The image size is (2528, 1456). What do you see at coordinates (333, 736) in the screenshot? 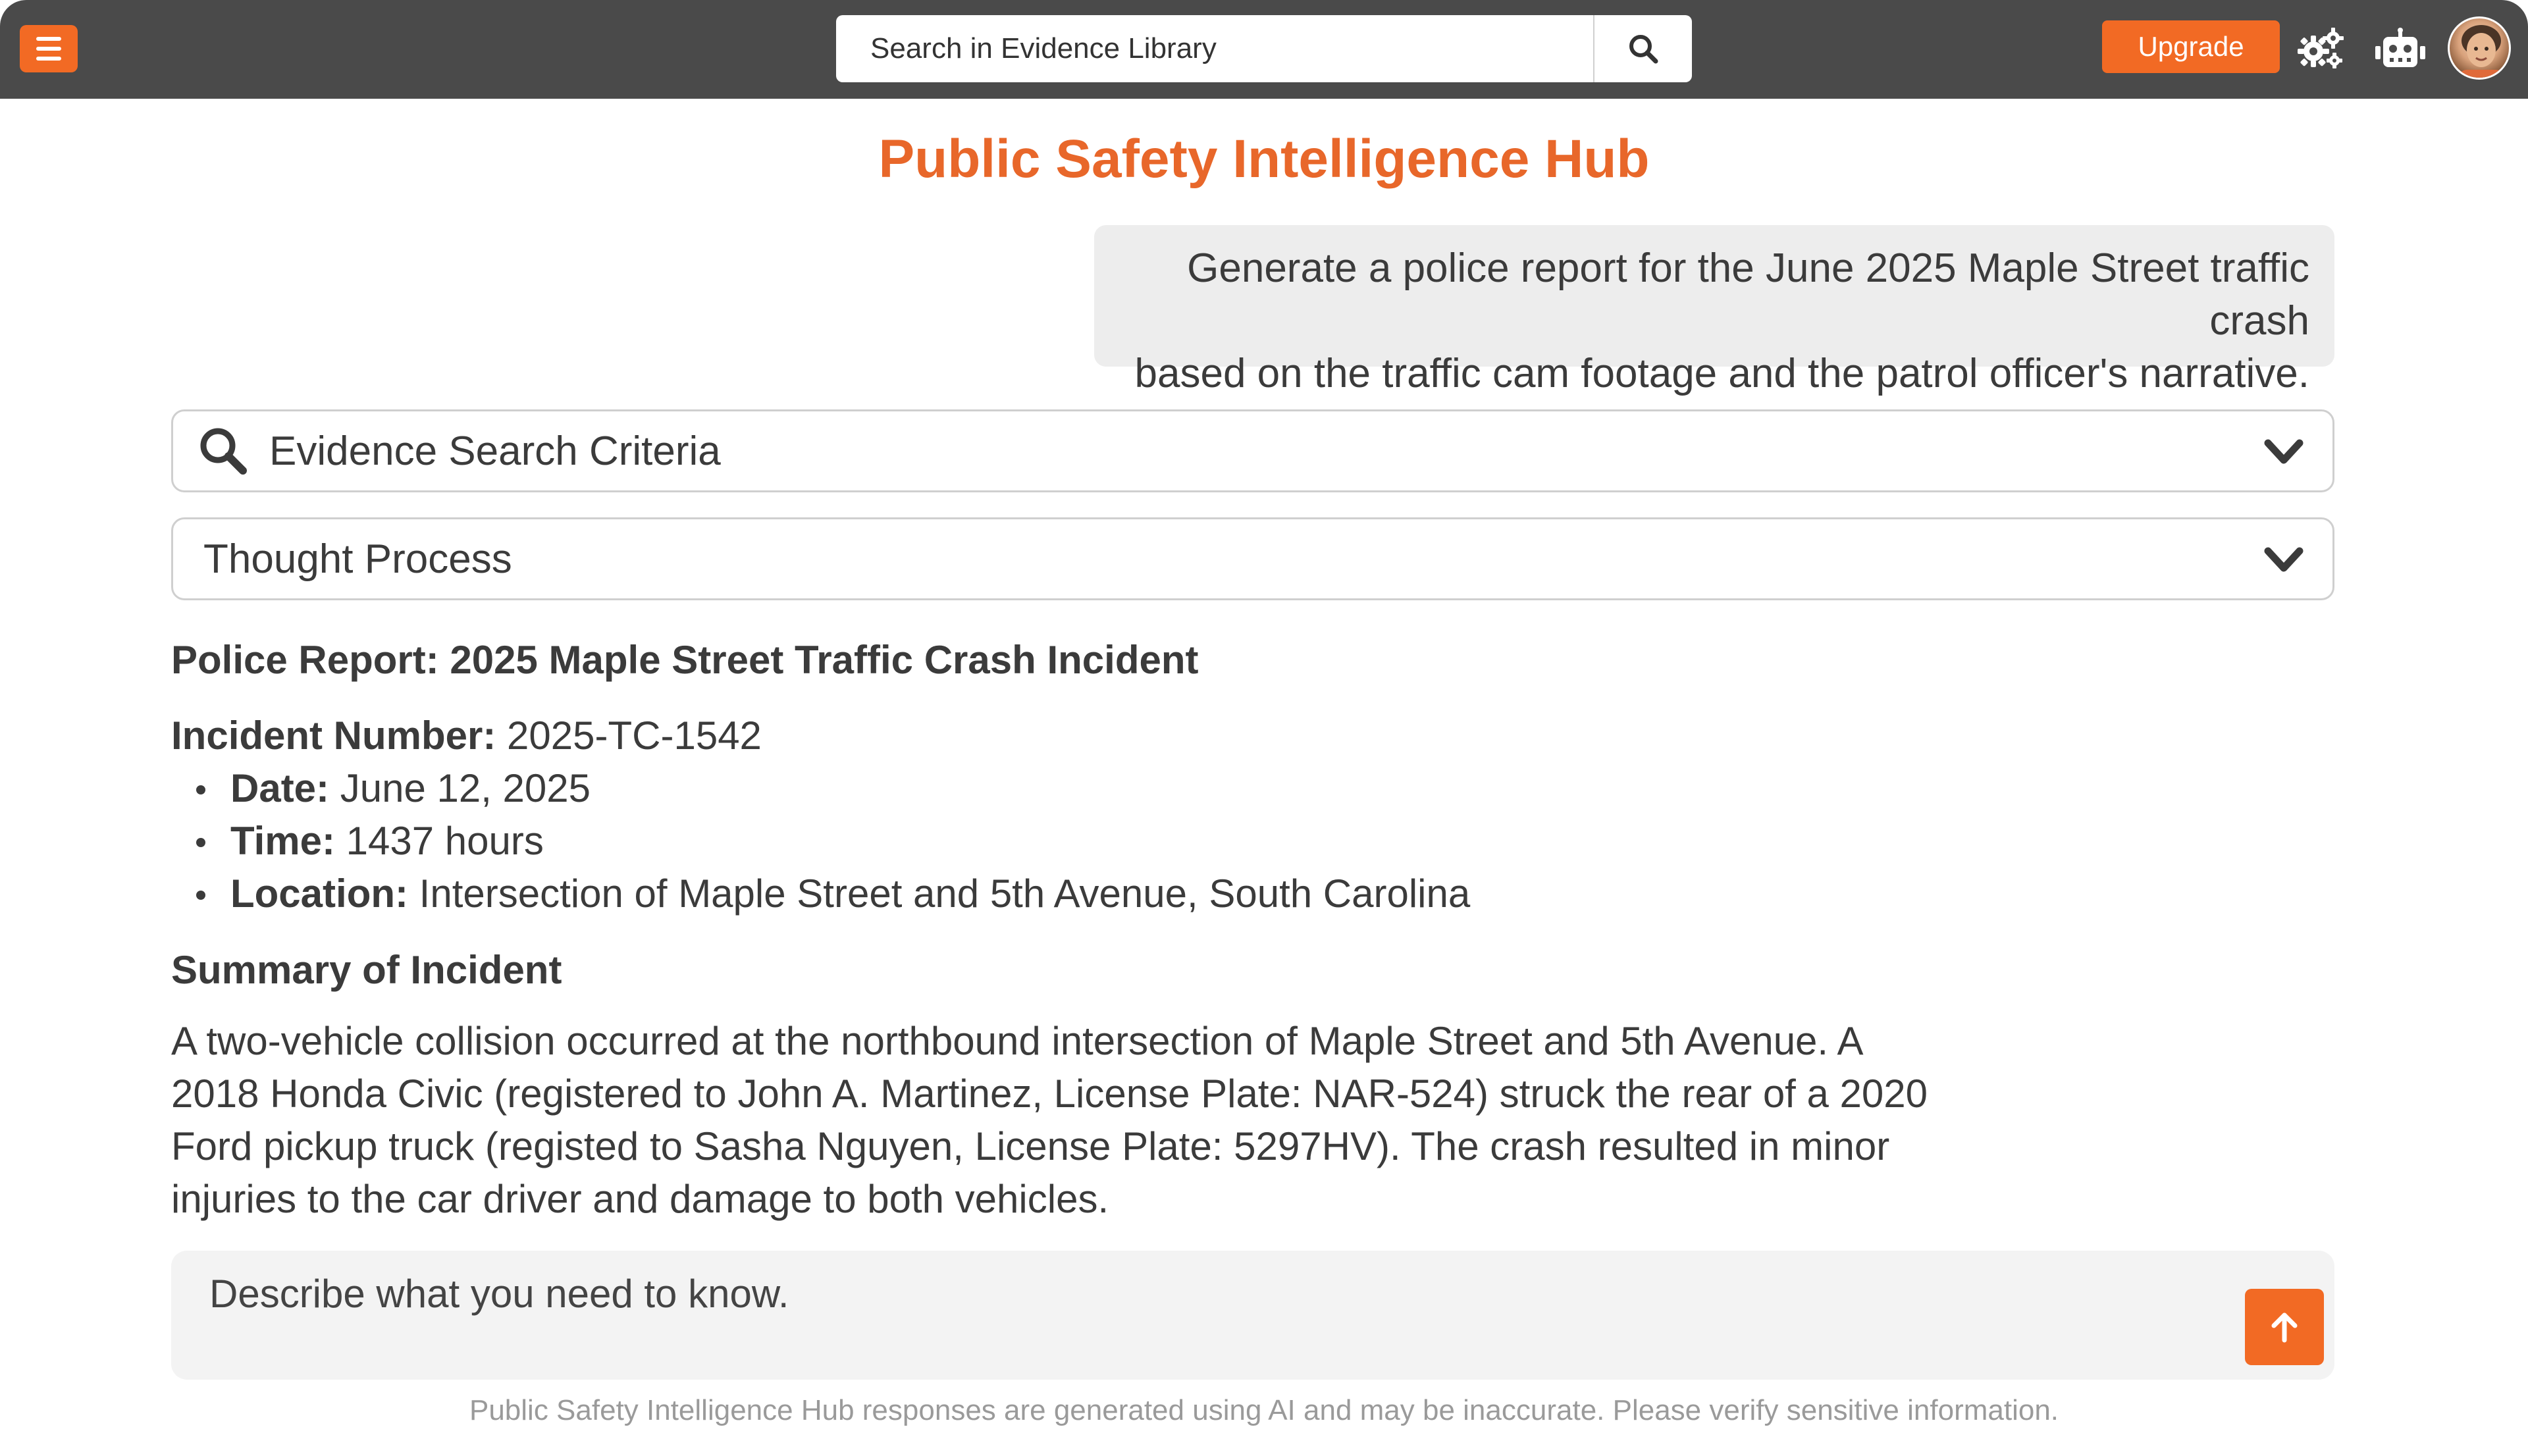
I see `incident-number-label: Incident Number:` at bounding box center [333, 736].